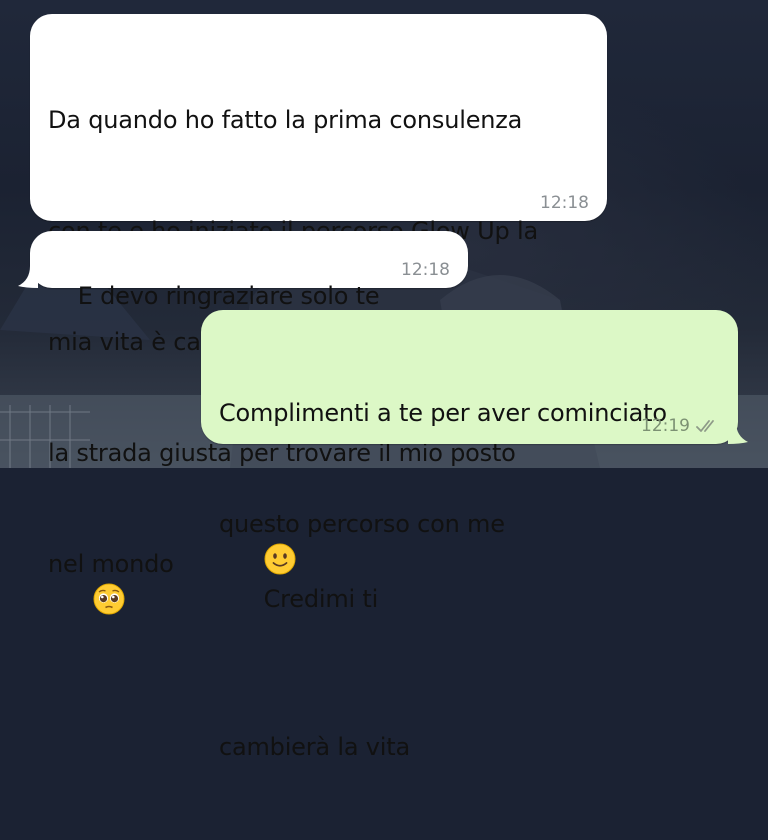 This screenshot has width=768, height=840. What do you see at coordinates (285, 120) in the screenshot?
I see `message-line: Da quando ho fatto la prima consulenza` at bounding box center [285, 120].